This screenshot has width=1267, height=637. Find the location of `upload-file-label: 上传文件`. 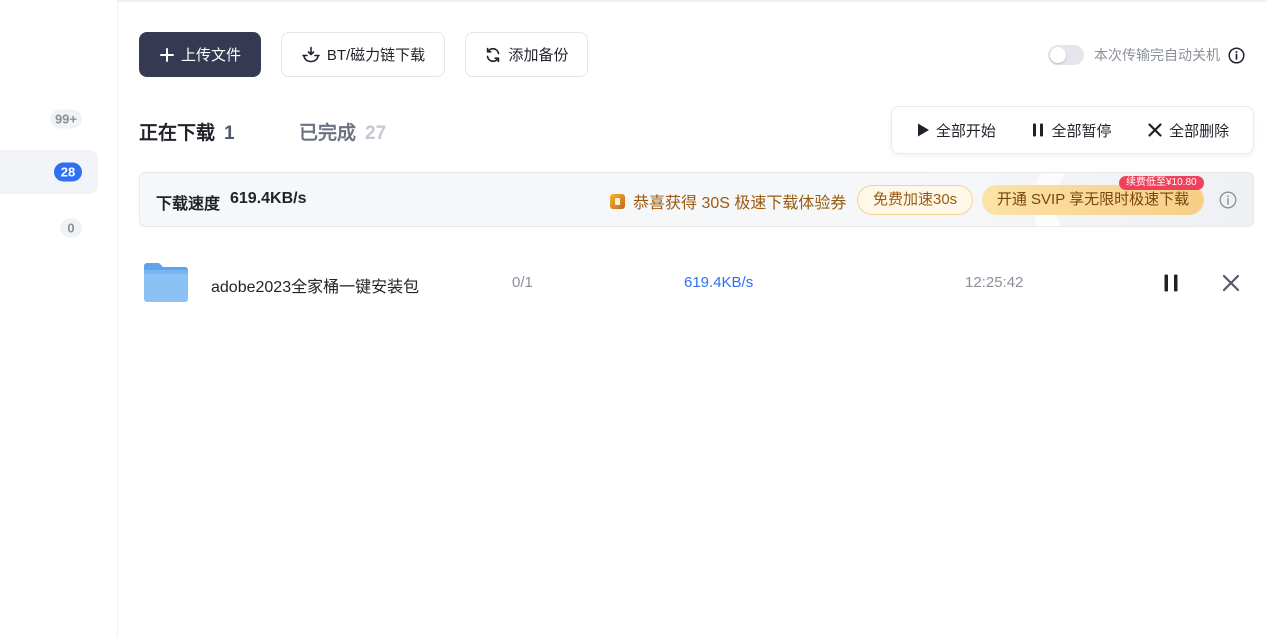

upload-file-label: 上传文件 is located at coordinates (210, 55).